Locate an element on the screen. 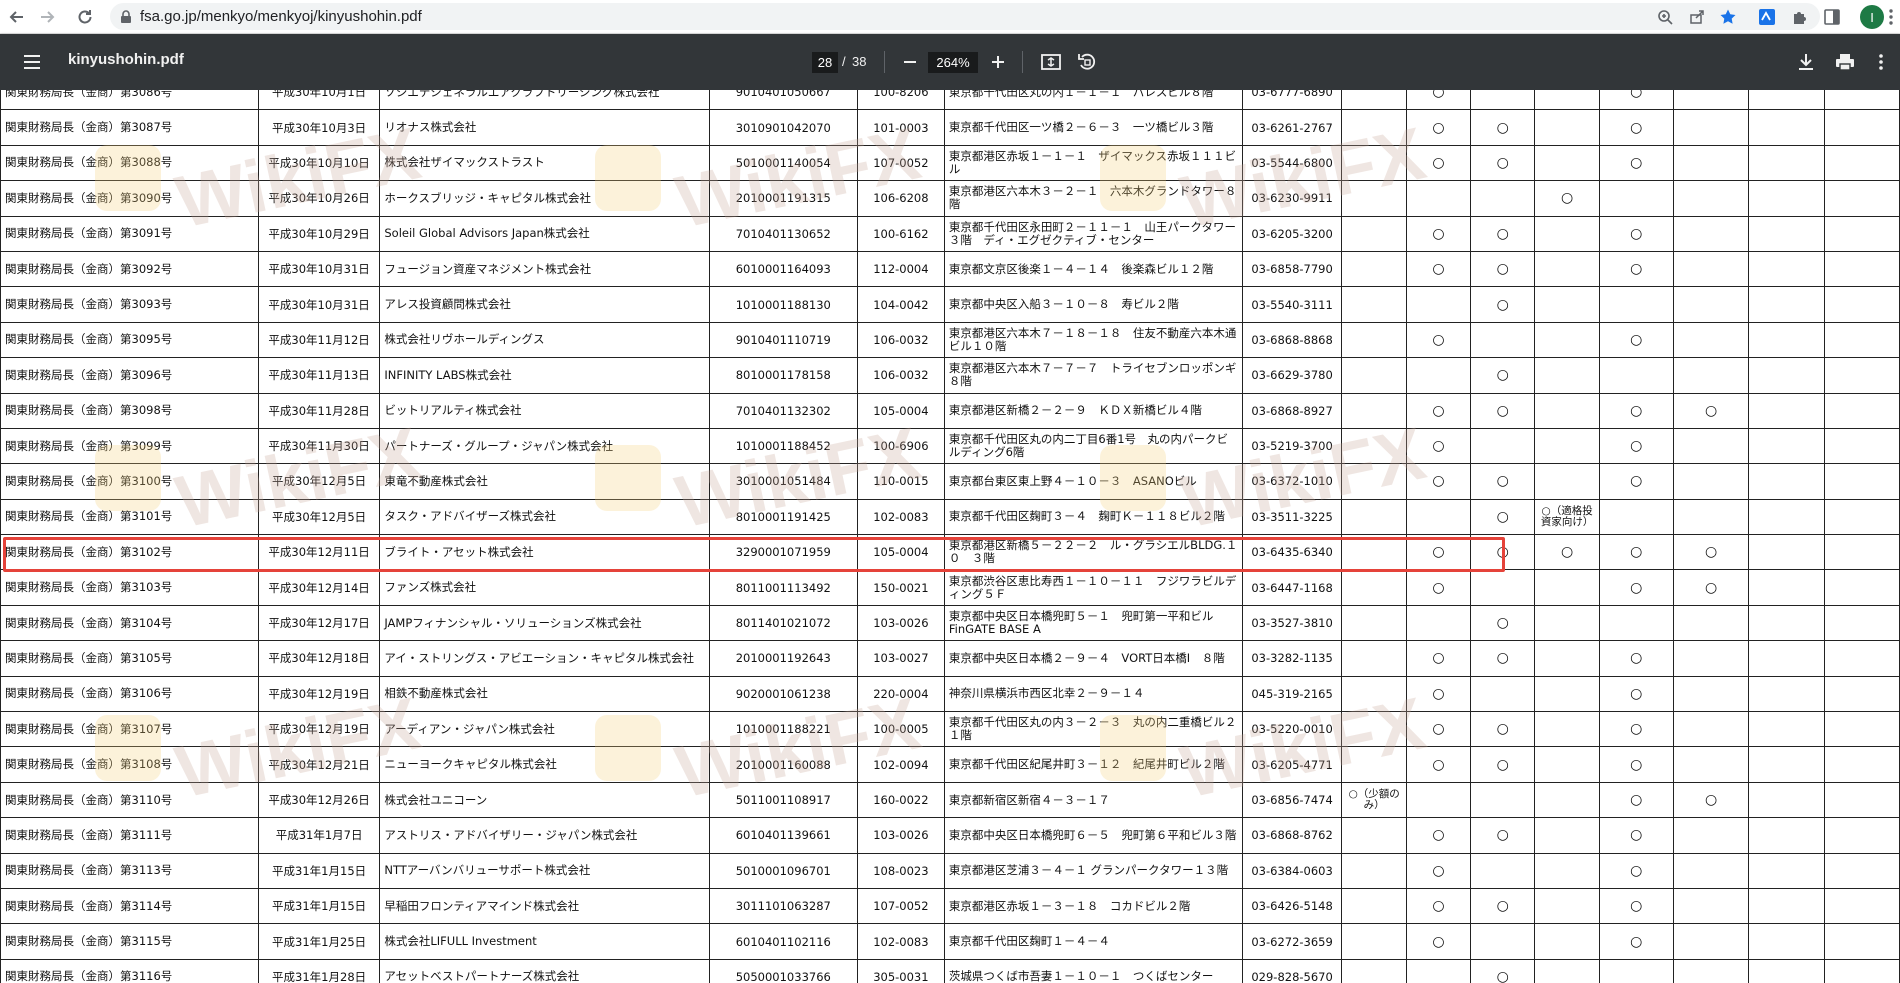  phone-cell: 03-5220-0010 is located at coordinates (1292, 729).